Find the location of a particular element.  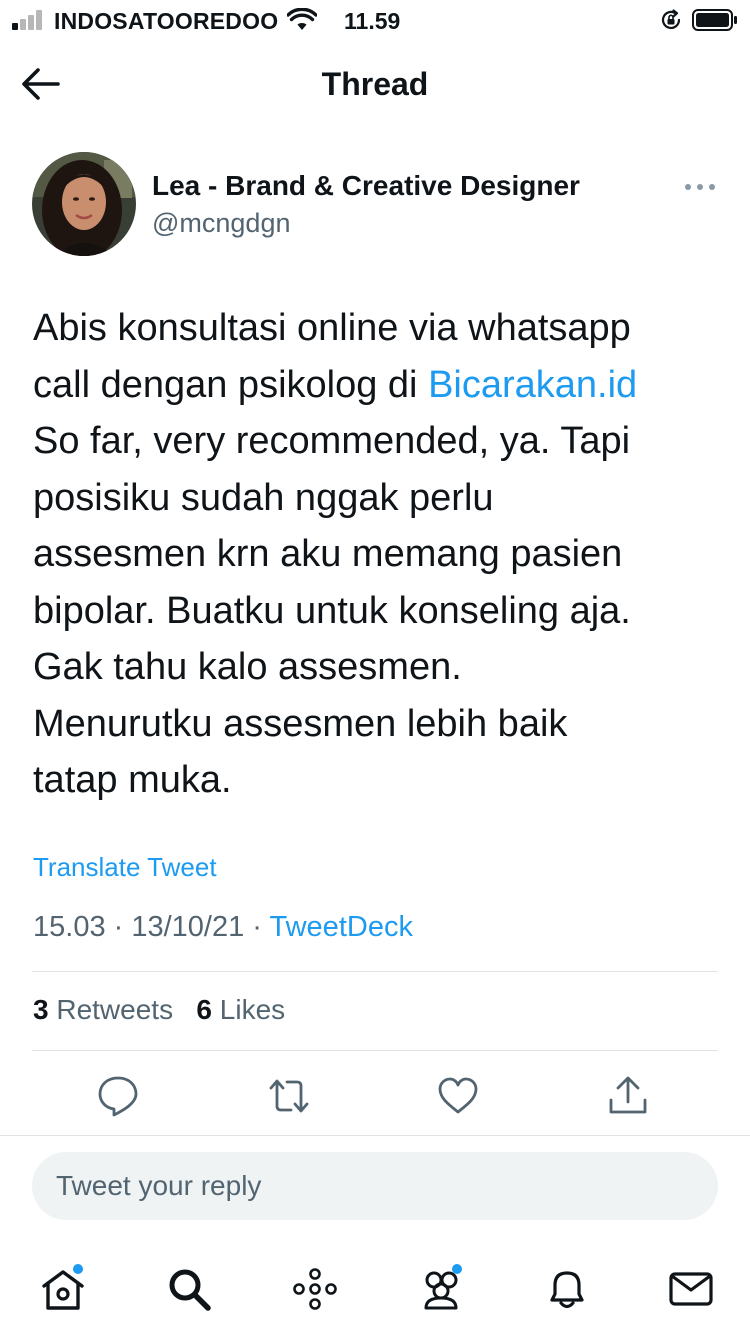

page-title: Thread is located at coordinates (375, 84).